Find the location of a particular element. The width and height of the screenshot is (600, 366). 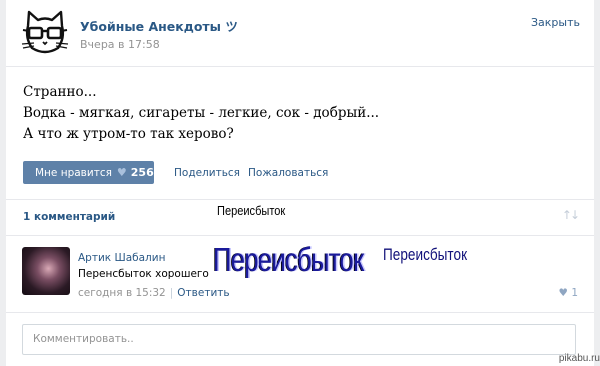

overlay-text-large: Переисбыток is located at coordinates (288, 259).